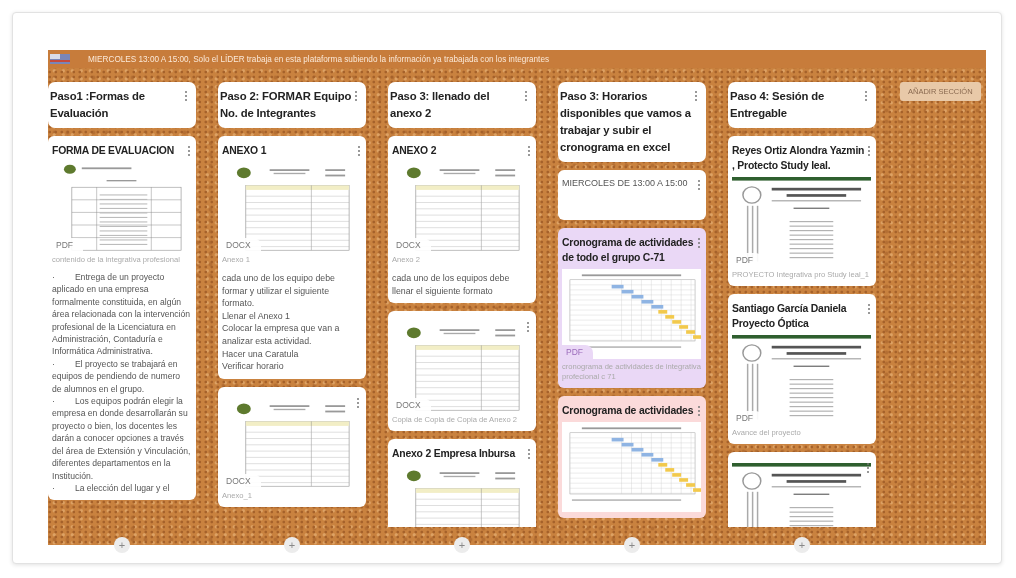  I want to click on post-title: Reyes Ortiz Alondra Yazmin , Protecto Study leal., so click(798, 158).